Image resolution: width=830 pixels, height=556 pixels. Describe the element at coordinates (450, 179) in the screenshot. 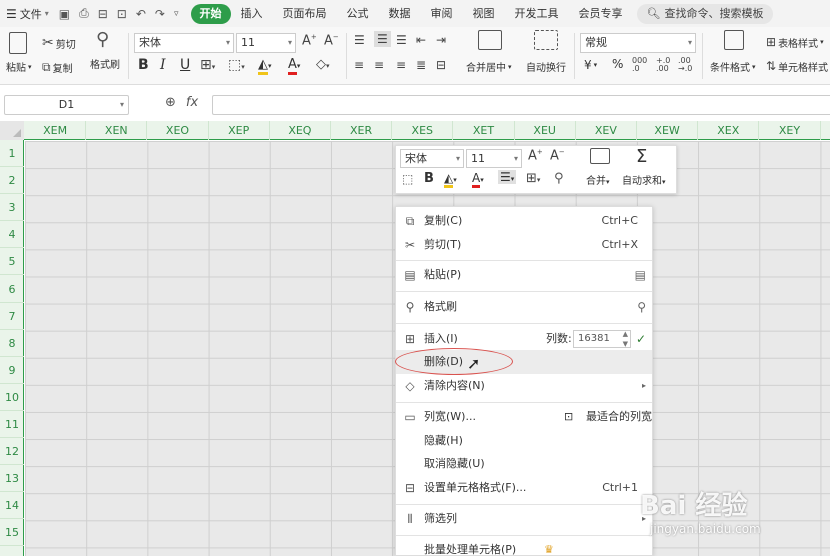

I see `mini-fill-color-icon: ◭▾` at that location.